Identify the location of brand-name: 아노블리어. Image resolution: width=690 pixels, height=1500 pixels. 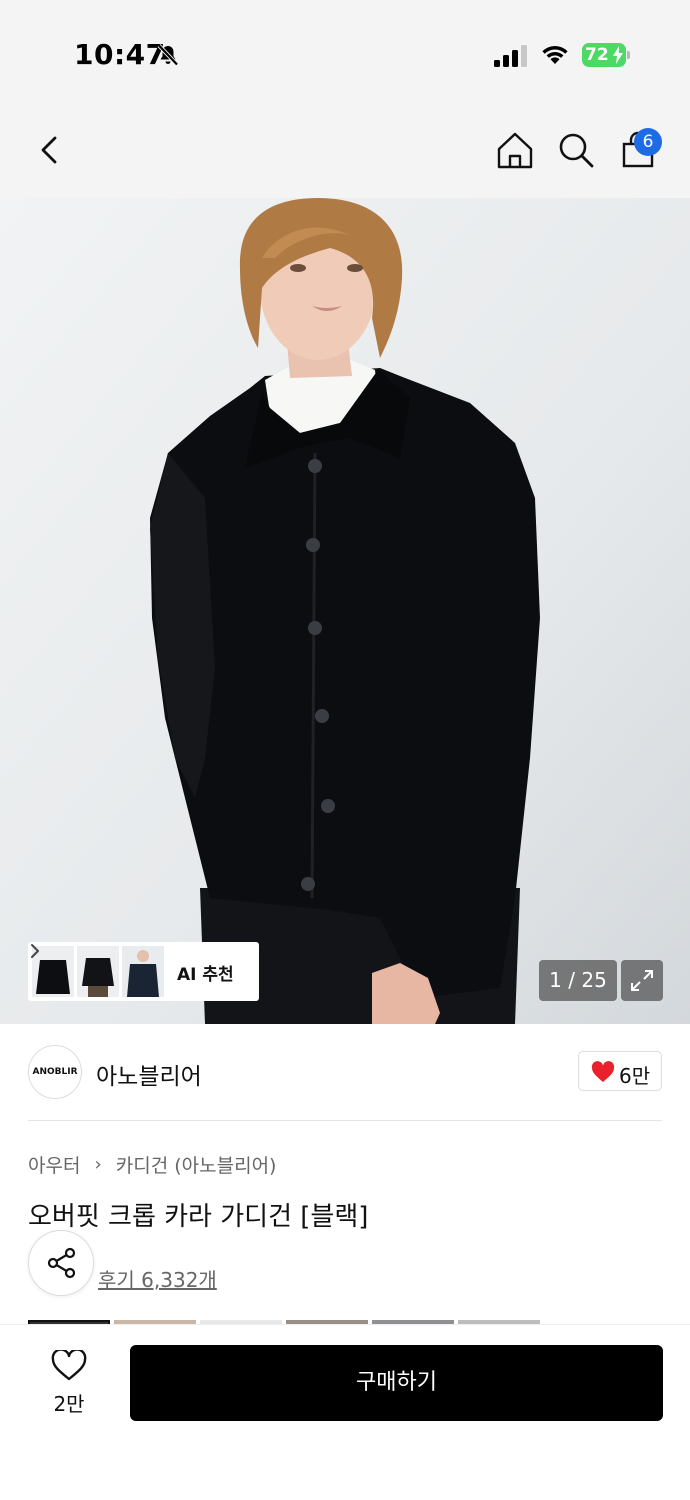
(149, 1074).